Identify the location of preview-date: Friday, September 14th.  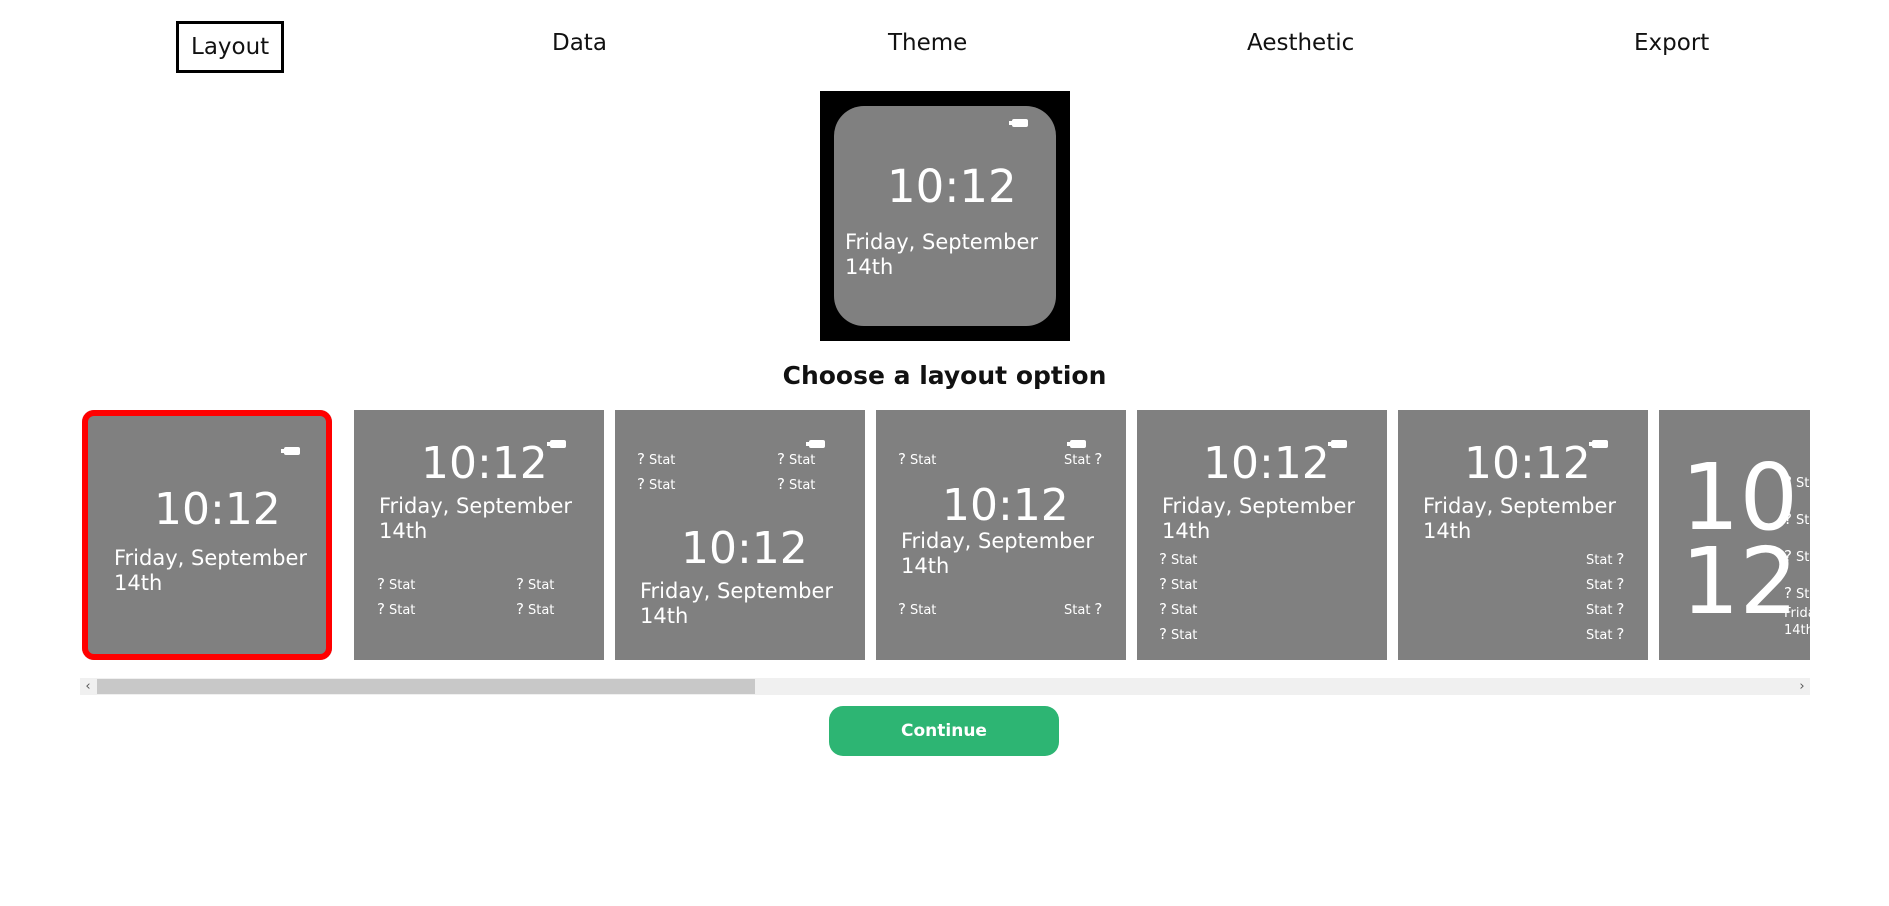
(942, 254).